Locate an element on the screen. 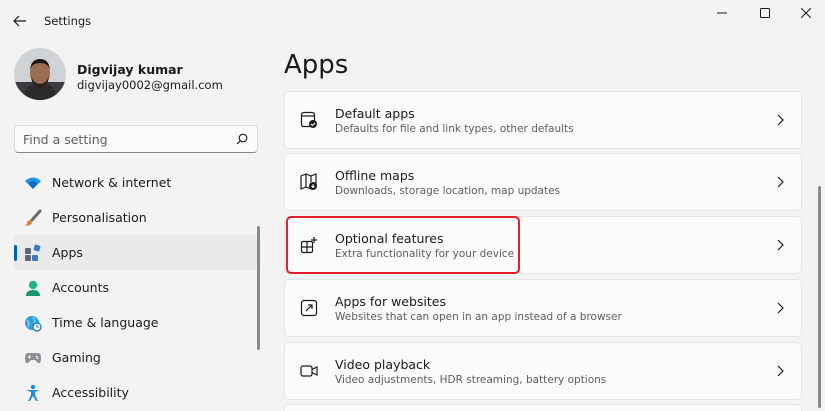 This screenshot has height=411, width=825. close-icon is located at coordinates (806, 13).